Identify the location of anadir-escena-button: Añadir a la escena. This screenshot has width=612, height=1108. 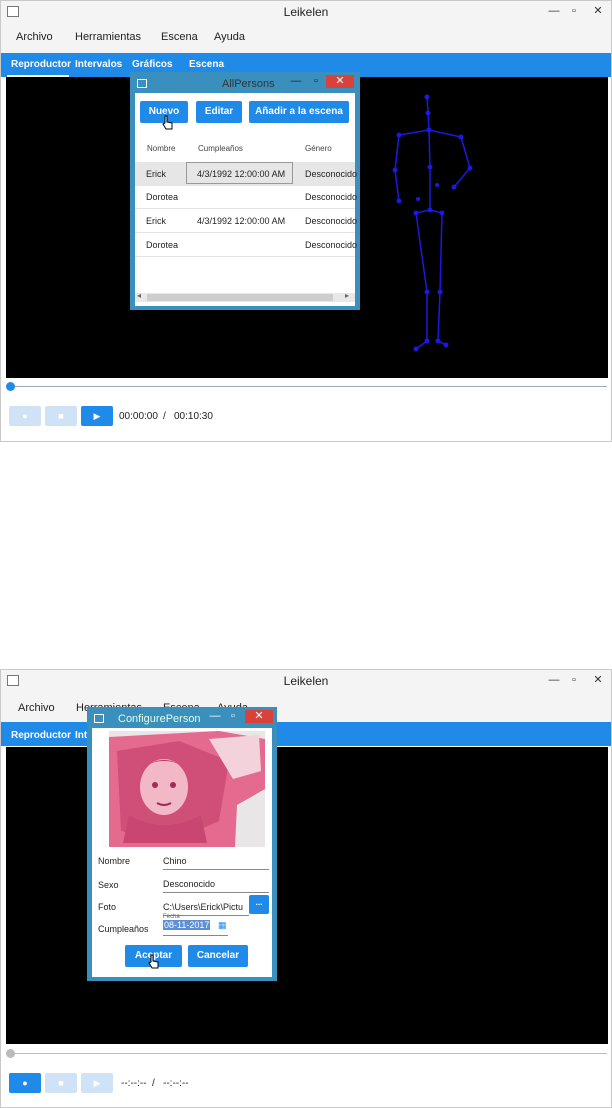
(299, 112).